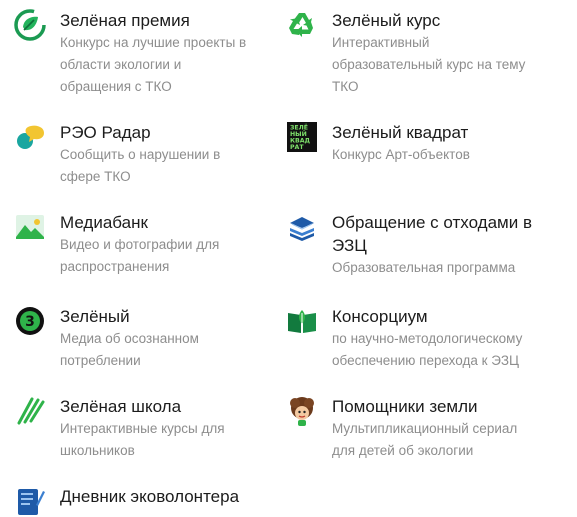 The height and width of the screenshot is (517, 577). I want to click on item-title: Зелёная премия, so click(125, 20).